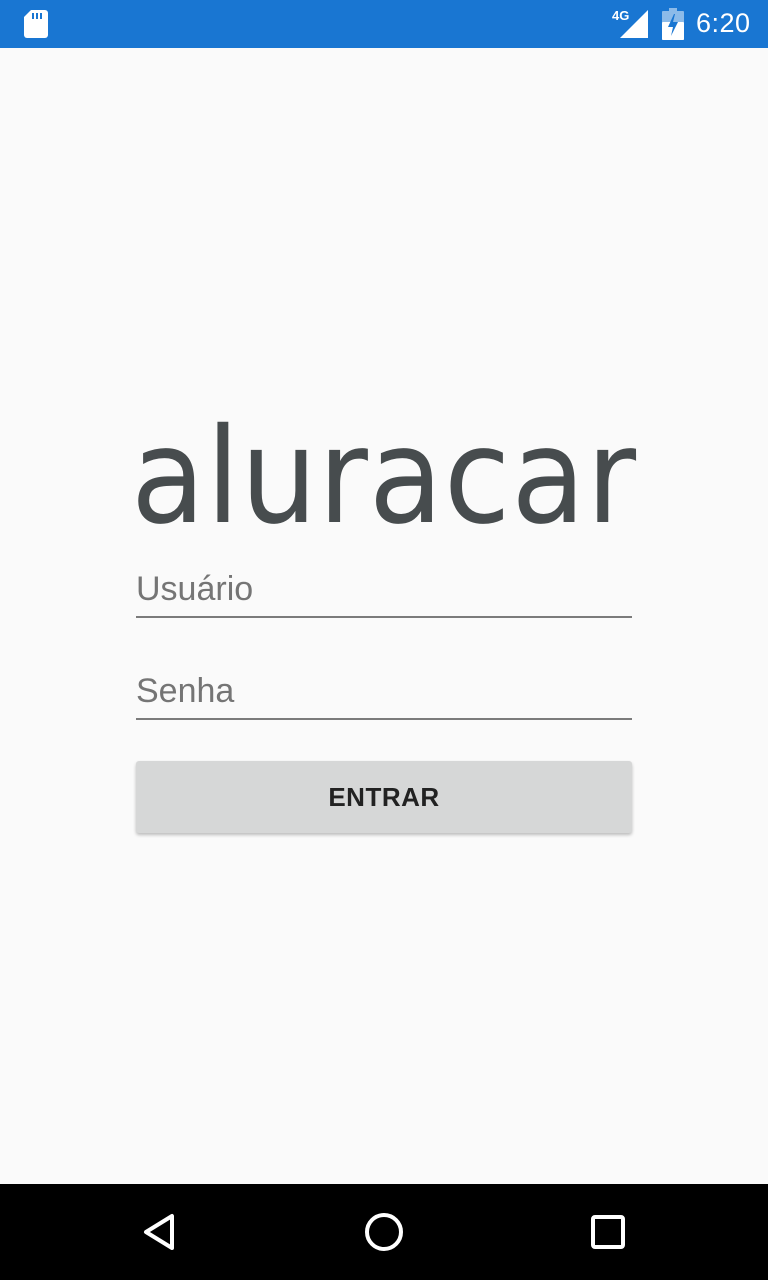 The height and width of the screenshot is (1280, 768). I want to click on password-input, so click(384, 692).